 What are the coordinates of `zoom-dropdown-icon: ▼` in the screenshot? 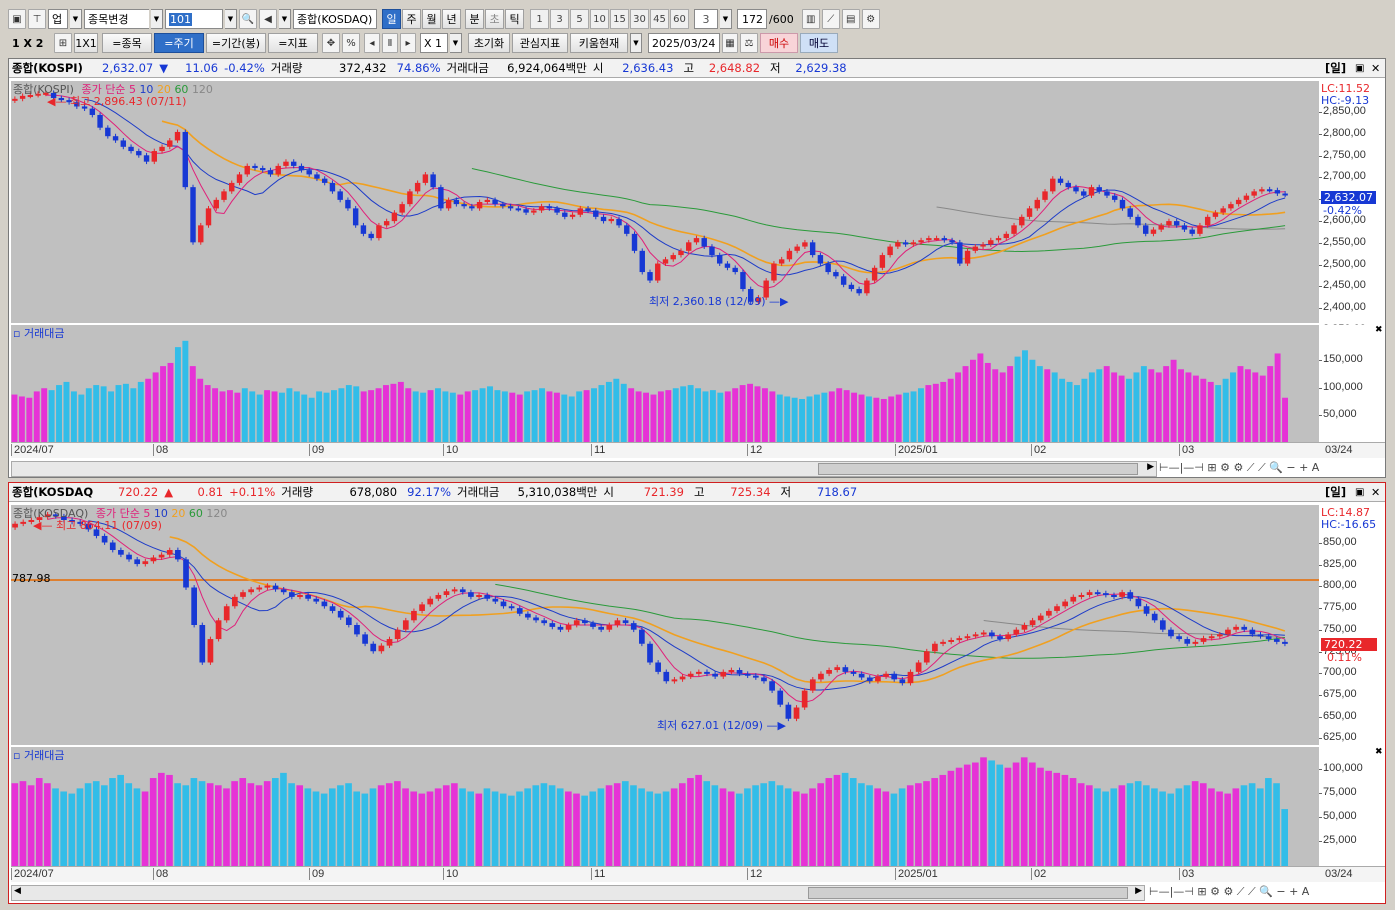 It's located at (456, 43).